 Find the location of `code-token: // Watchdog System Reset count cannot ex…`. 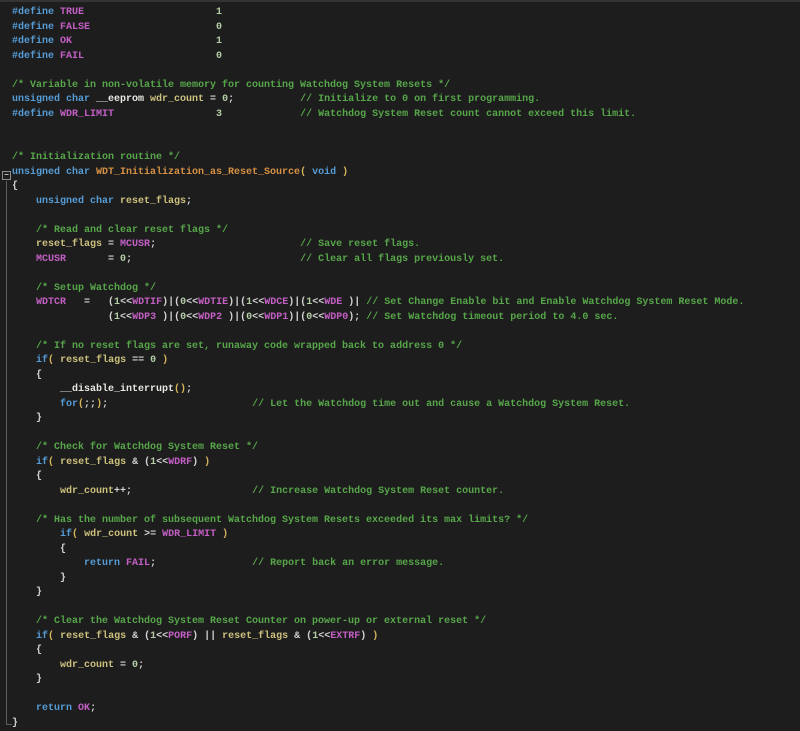

code-token: // Watchdog System Reset count cannot ex… is located at coordinates (429, 114).